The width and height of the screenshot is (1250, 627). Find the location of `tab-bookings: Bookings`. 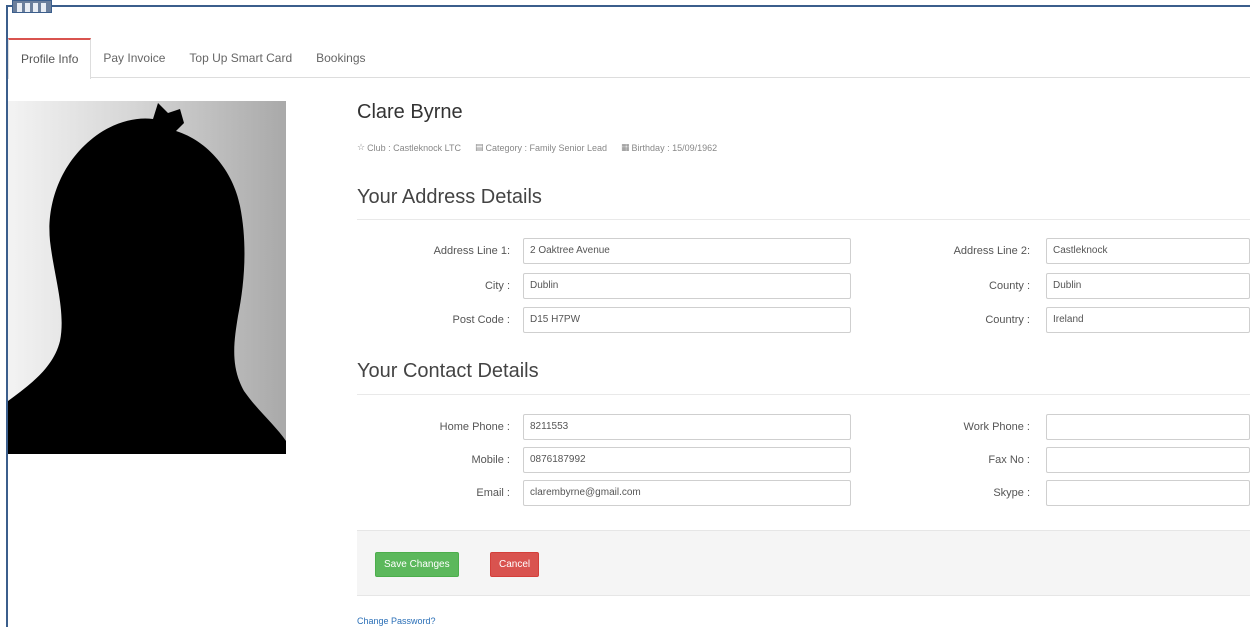

tab-bookings: Bookings is located at coordinates (340, 58).